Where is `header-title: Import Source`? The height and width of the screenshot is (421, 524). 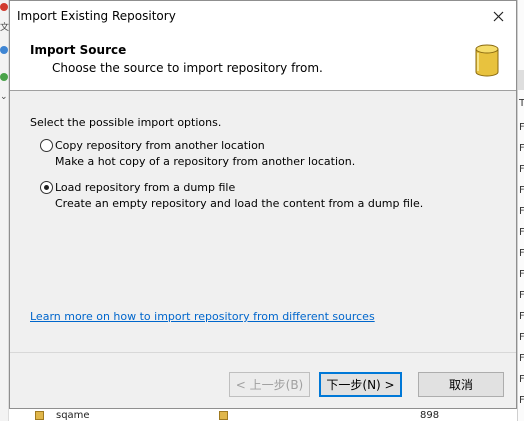
header-title: Import Source is located at coordinates (78, 50).